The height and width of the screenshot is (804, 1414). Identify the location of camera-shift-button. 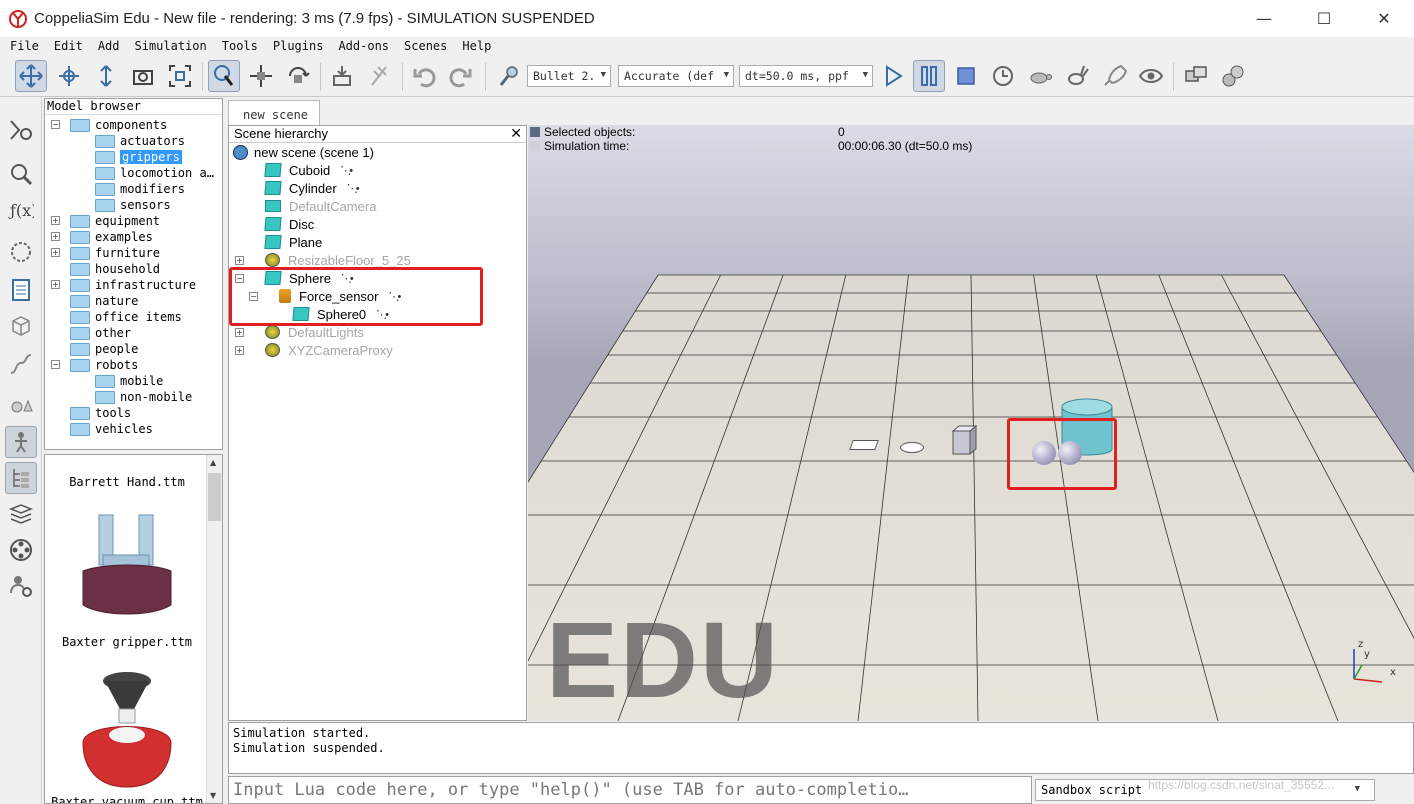
(106, 76).